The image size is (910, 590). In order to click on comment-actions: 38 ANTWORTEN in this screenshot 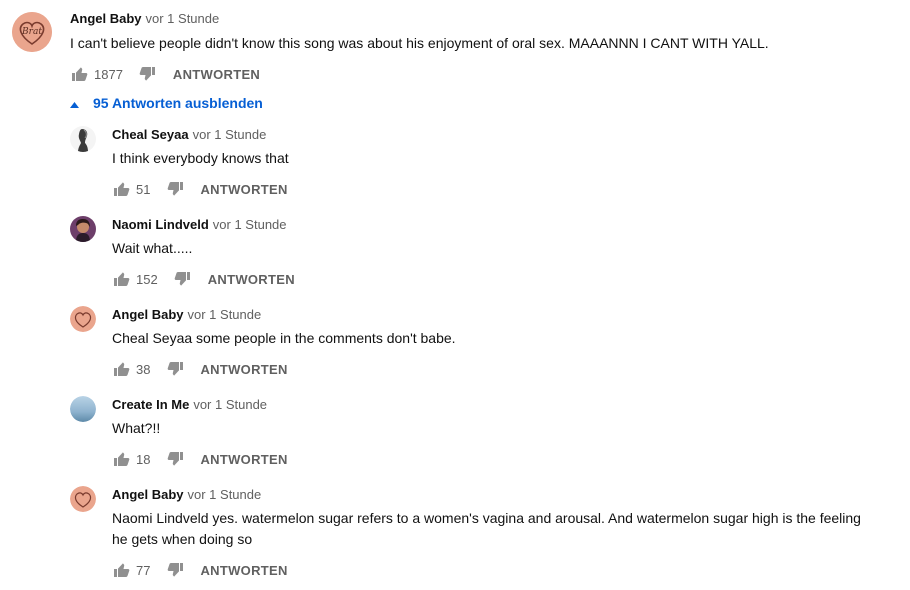, I will do `click(200, 369)`.